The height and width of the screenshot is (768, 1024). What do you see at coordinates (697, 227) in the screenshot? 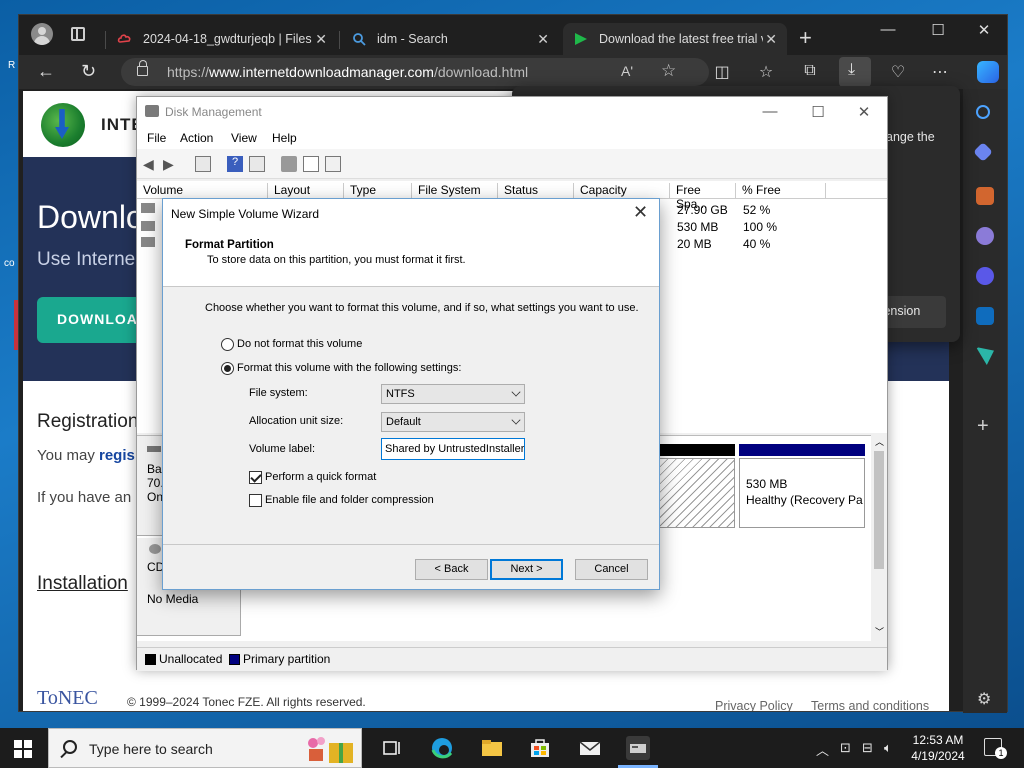
I see `row-free: 530 MB` at bounding box center [697, 227].